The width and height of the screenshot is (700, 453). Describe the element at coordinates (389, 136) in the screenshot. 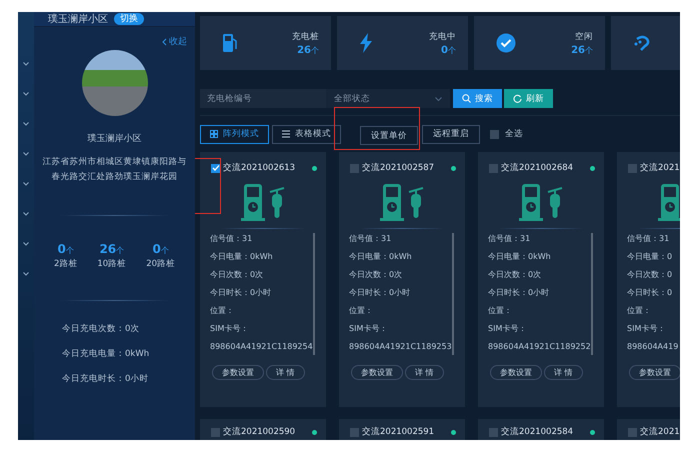

I see `set-price-button: 设置单价` at that location.